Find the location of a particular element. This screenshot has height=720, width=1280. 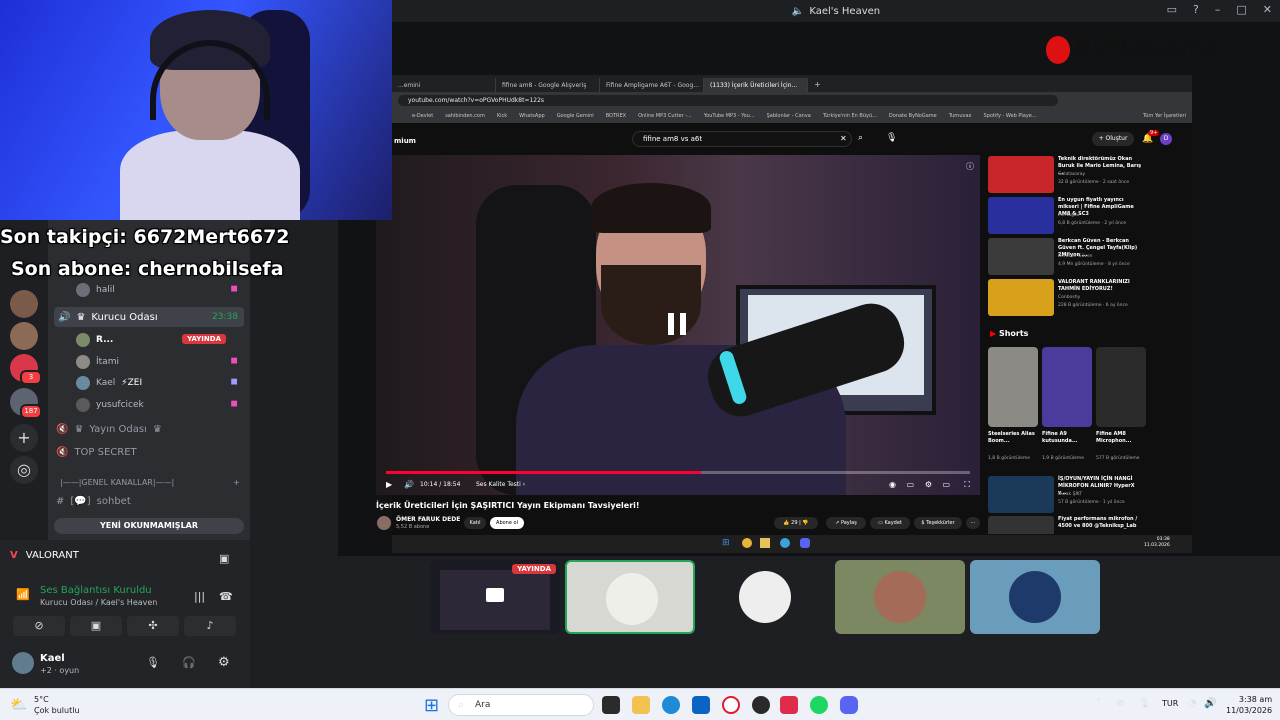

voice-user: yusufcicek is located at coordinates (110, 405).